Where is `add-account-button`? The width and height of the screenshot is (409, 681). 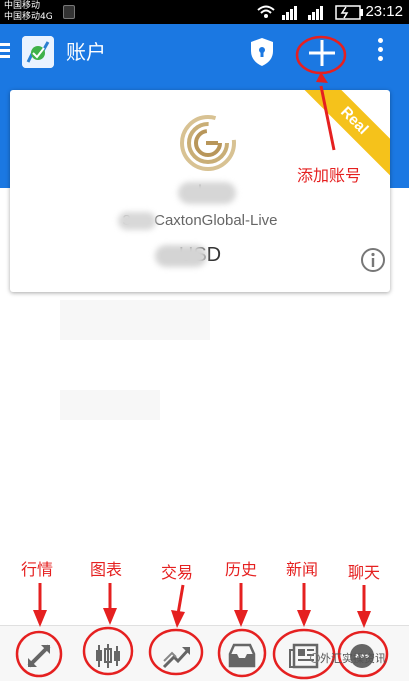 add-account-button is located at coordinates (322, 53).